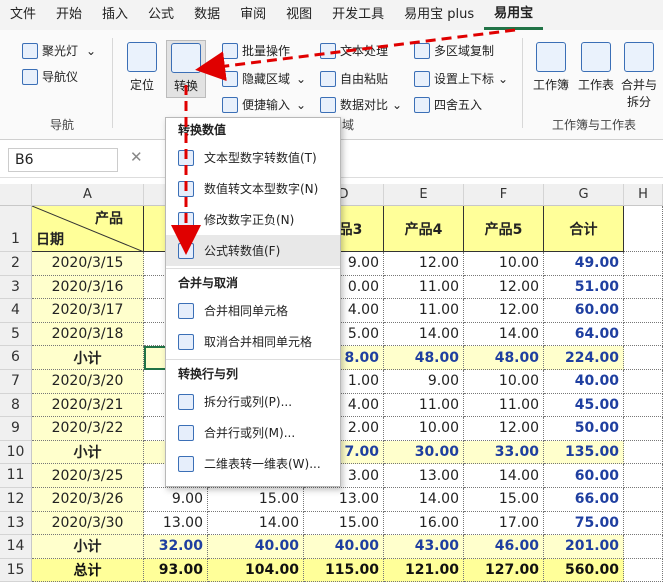 This screenshot has width=663, height=582. Describe the element at coordinates (16, 452) in the screenshot. I see `row-header: 10` at that location.